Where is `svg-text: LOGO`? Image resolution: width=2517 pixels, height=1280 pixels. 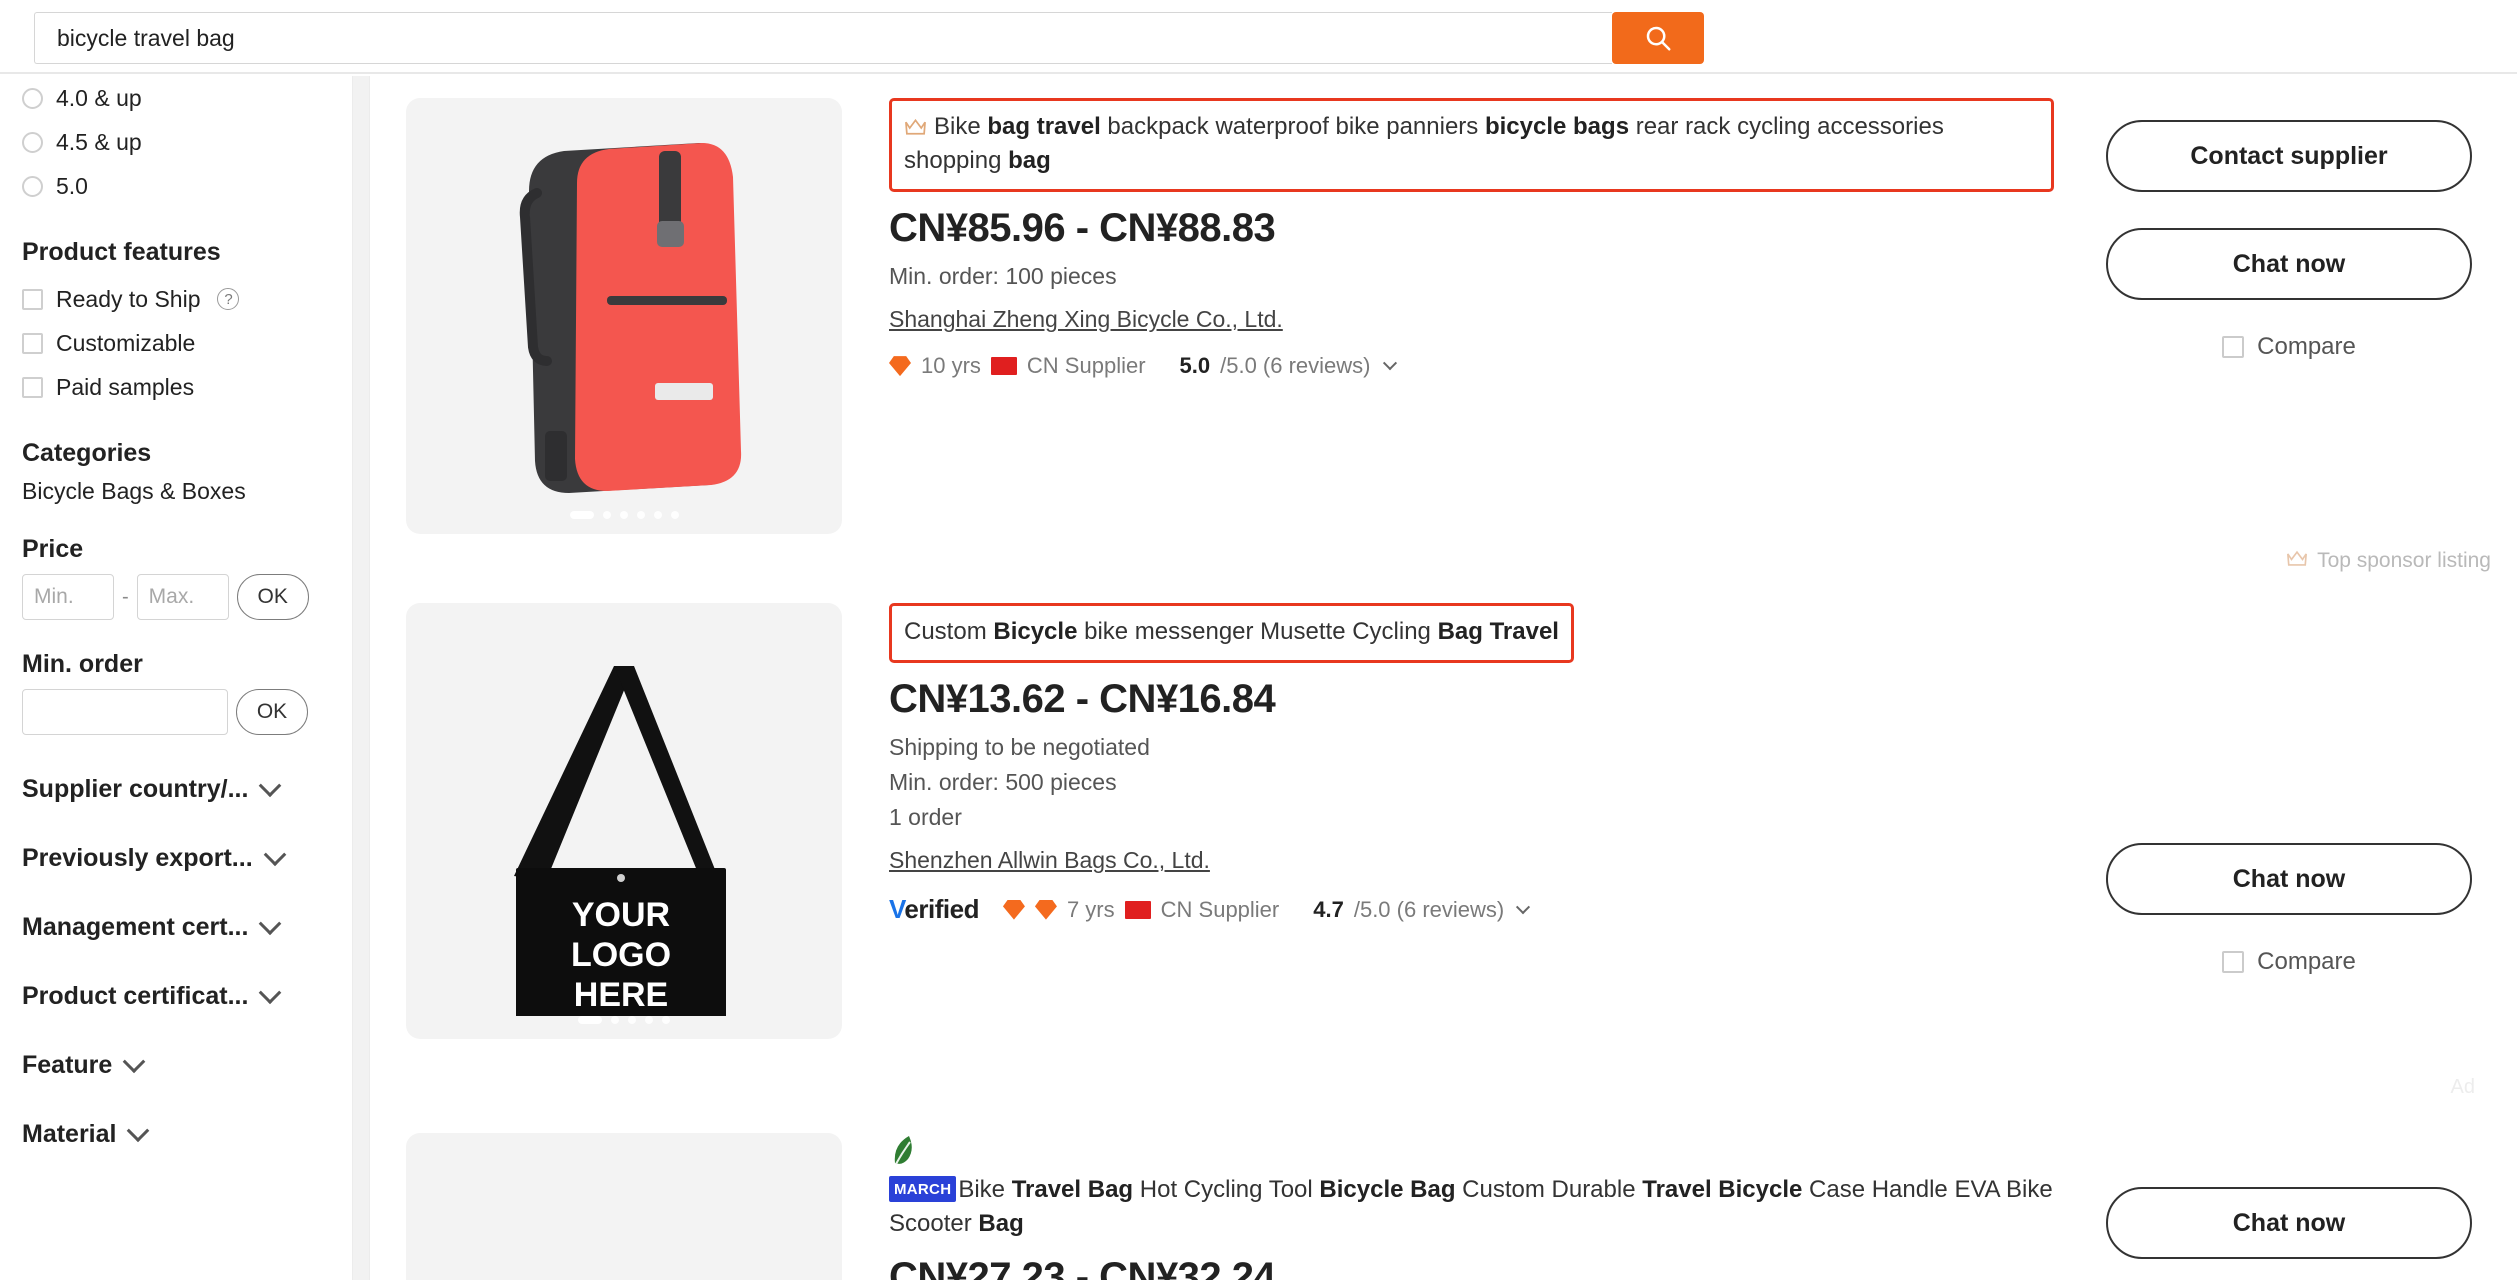 svg-text: LOGO is located at coordinates (621, 955).